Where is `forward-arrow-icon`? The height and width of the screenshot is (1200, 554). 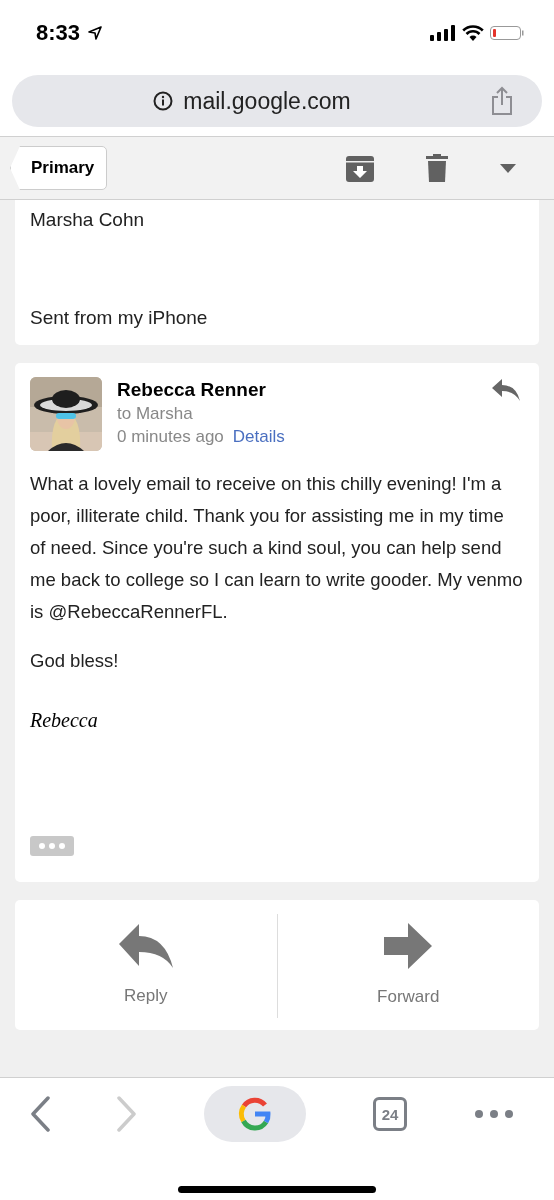 forward-arrow-icon is located at coordinates (408, 946).